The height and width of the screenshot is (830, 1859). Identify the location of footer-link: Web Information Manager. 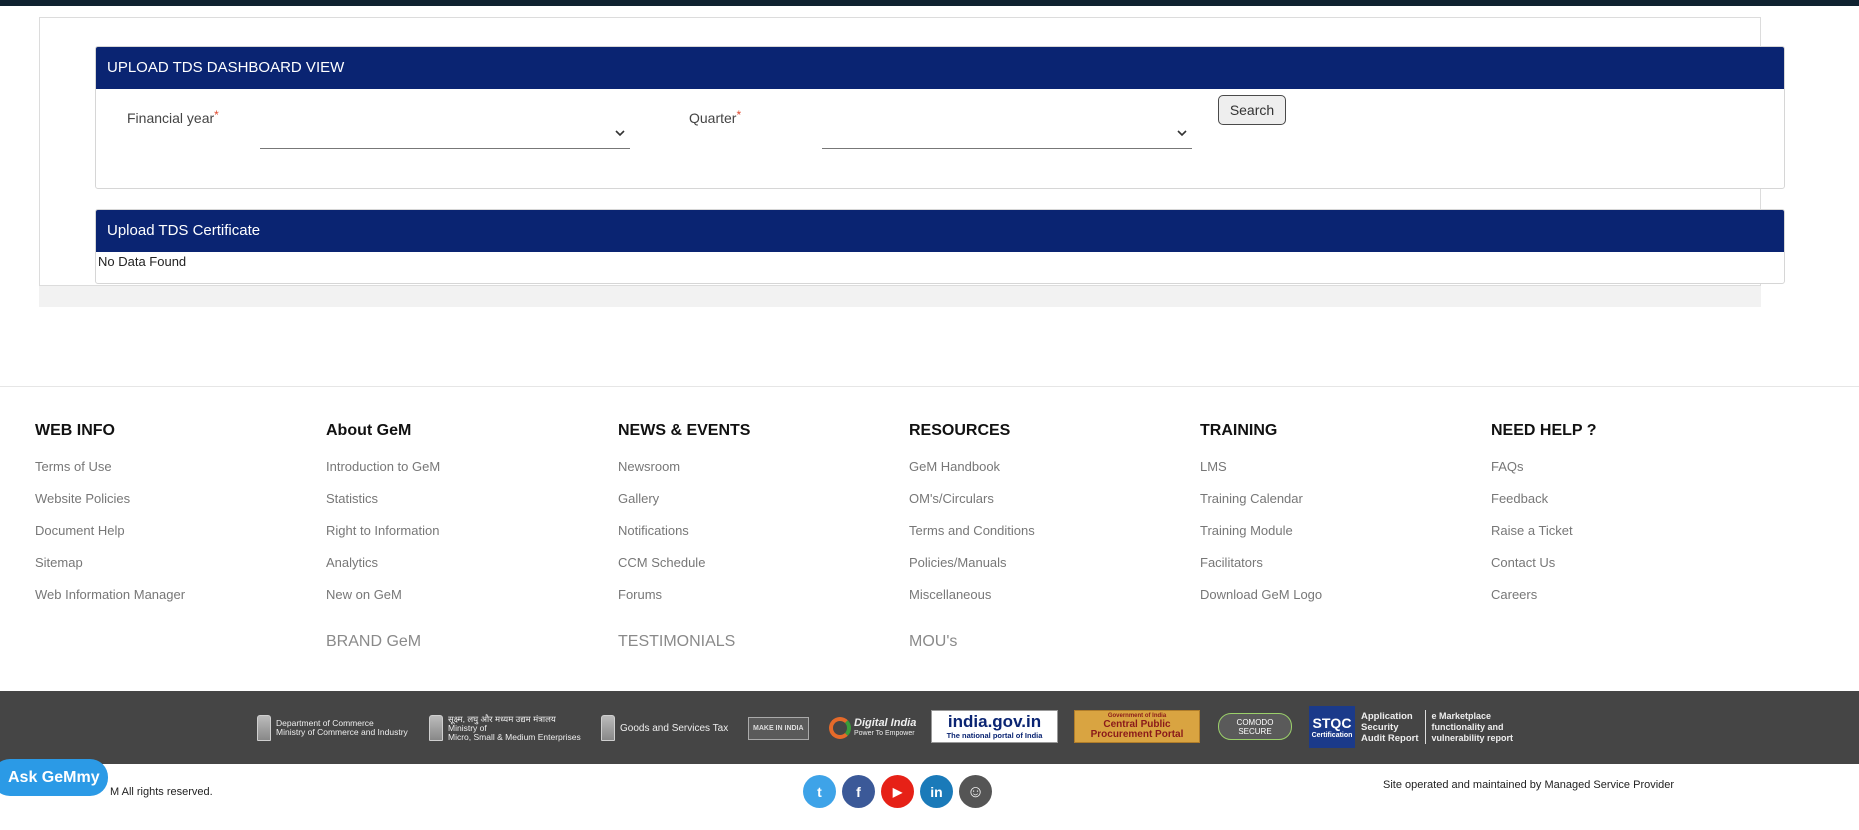
(110, 602).